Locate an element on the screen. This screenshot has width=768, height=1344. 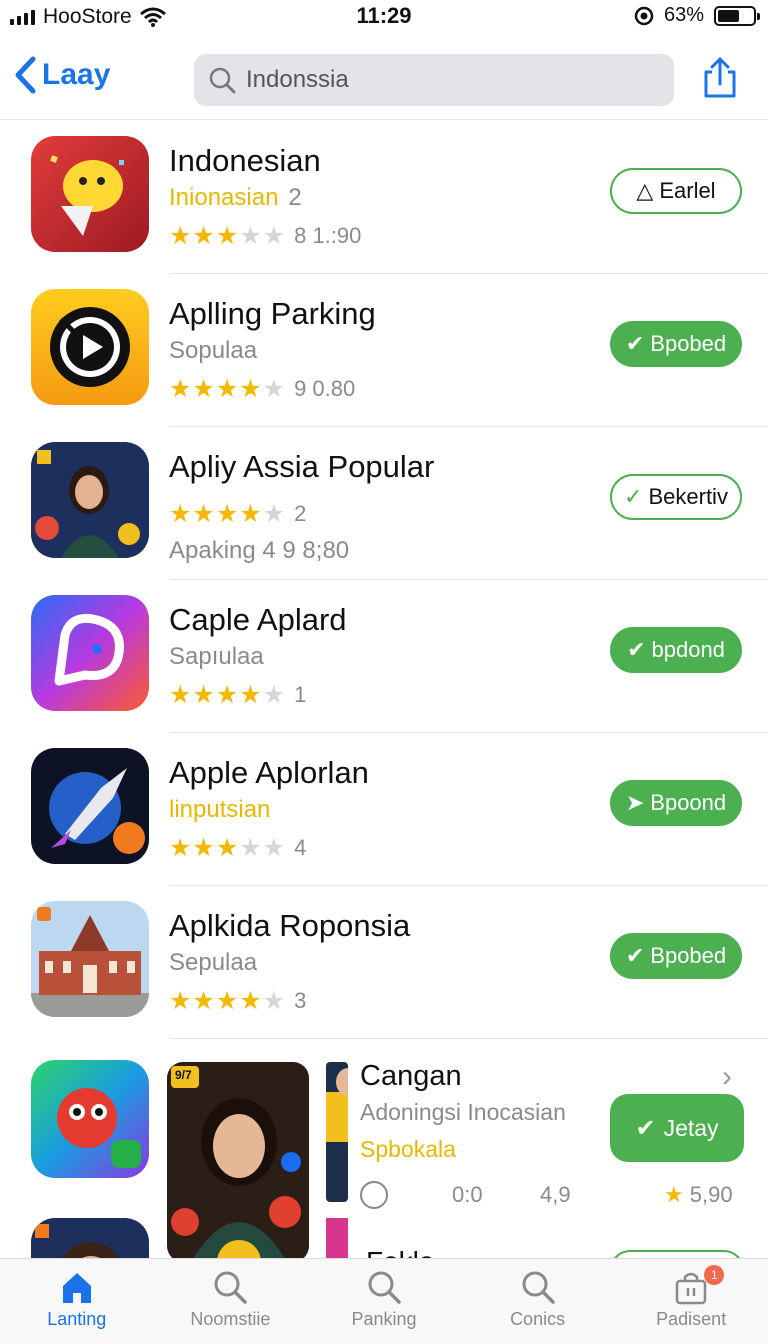
featured-subtitle: Adoningsi Inocasian is located at coordinates (463, 1112).